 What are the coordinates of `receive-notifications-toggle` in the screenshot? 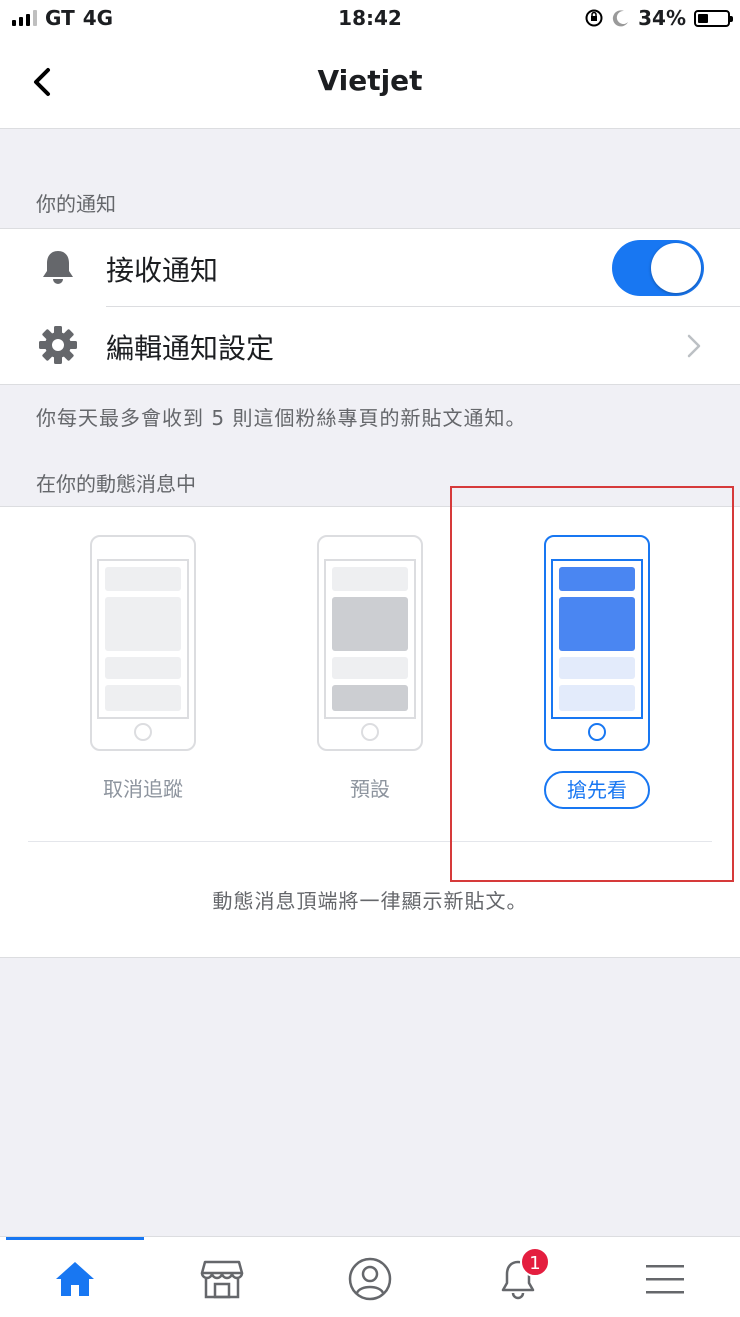 It's located at (658, 268).